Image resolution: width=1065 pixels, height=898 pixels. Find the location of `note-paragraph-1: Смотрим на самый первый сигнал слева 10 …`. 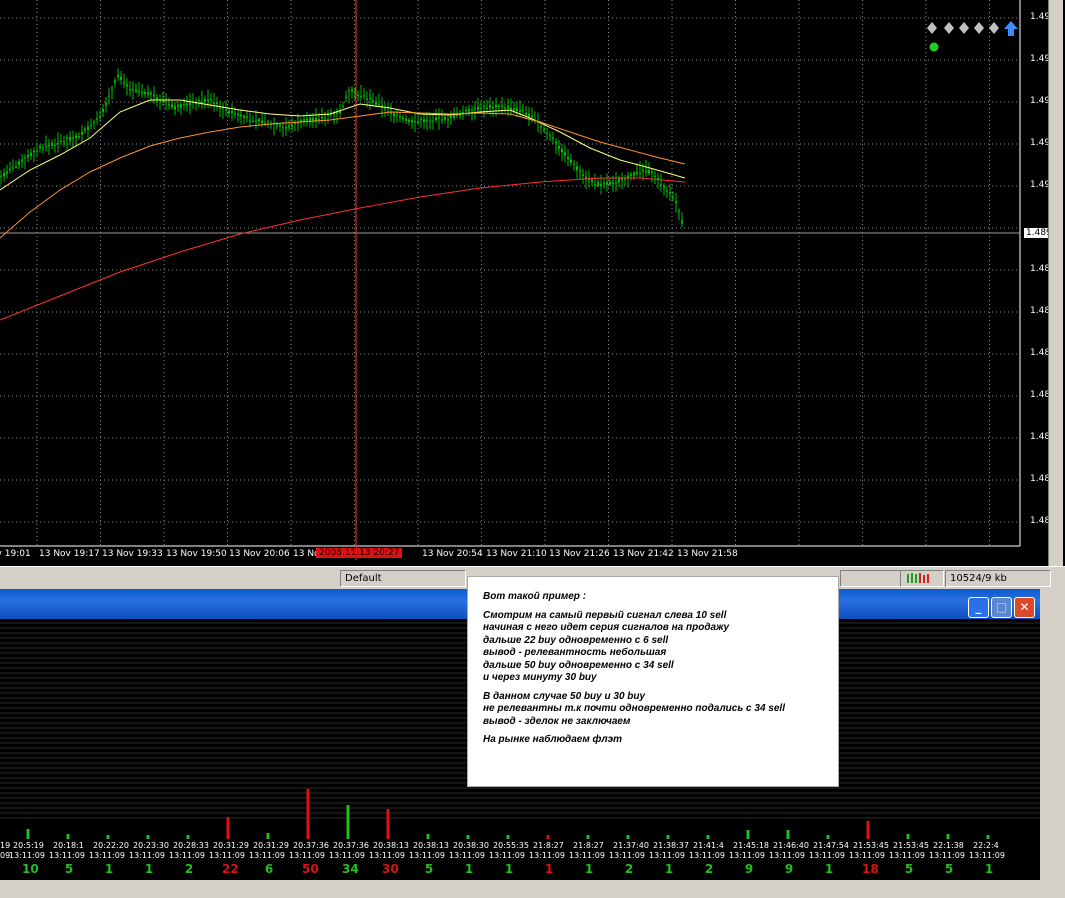

note-paragraph-1: Смотрим на самый первый сигнал слева 10 … is located at coordinates (660, 647).